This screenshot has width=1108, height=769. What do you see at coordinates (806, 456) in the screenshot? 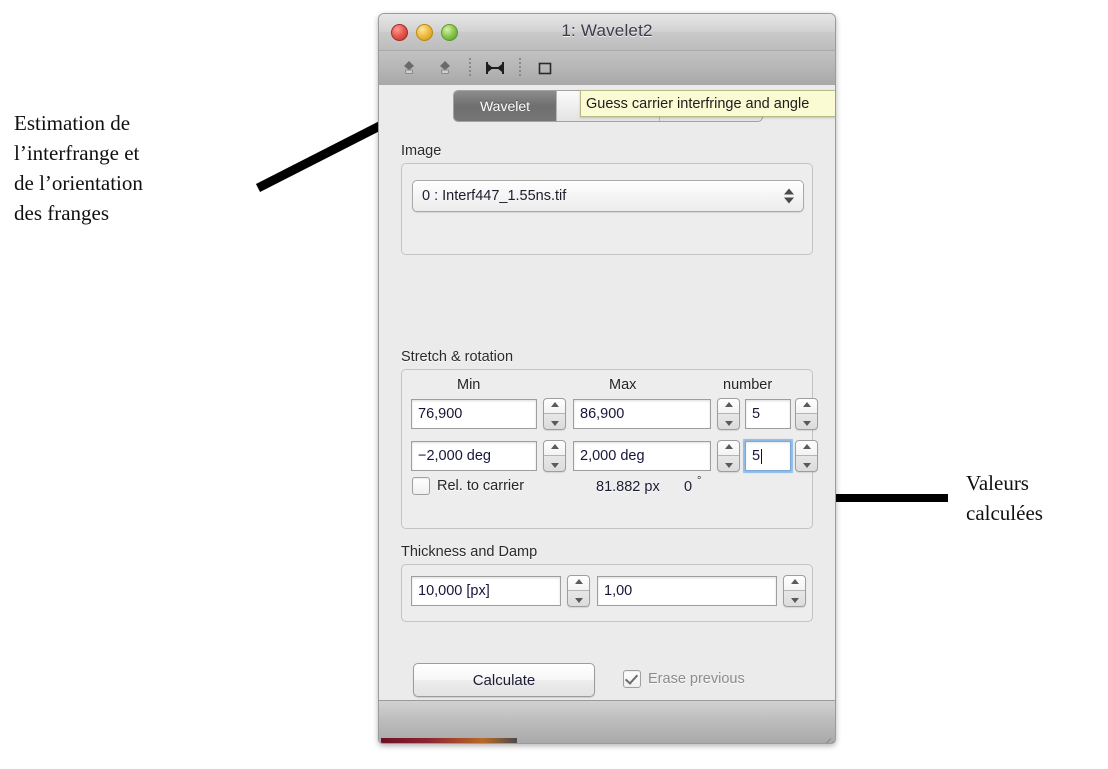
I see `angle-number-stepper` at bounding box center [806, 456].